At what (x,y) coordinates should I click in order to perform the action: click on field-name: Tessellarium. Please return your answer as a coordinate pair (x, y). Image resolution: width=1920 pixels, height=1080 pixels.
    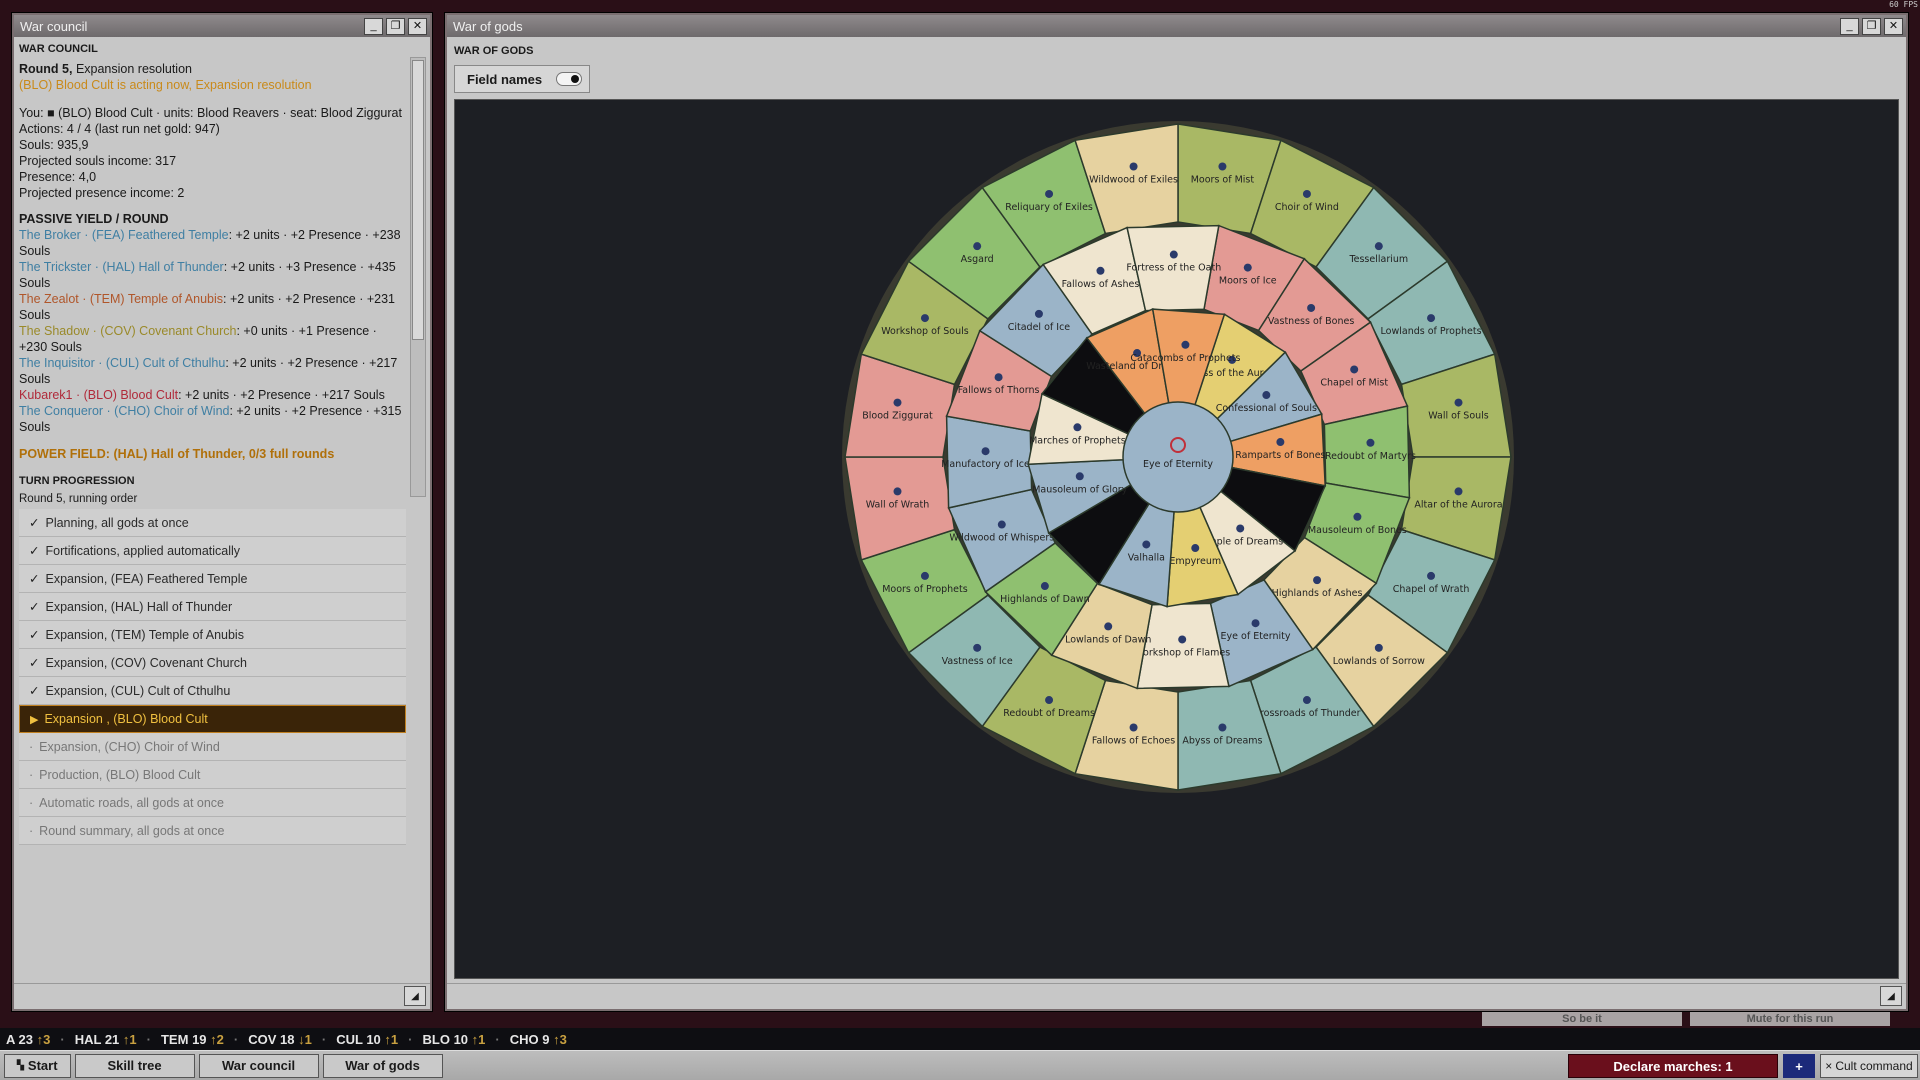
    Looking at the image, I should click on (1378, 259).